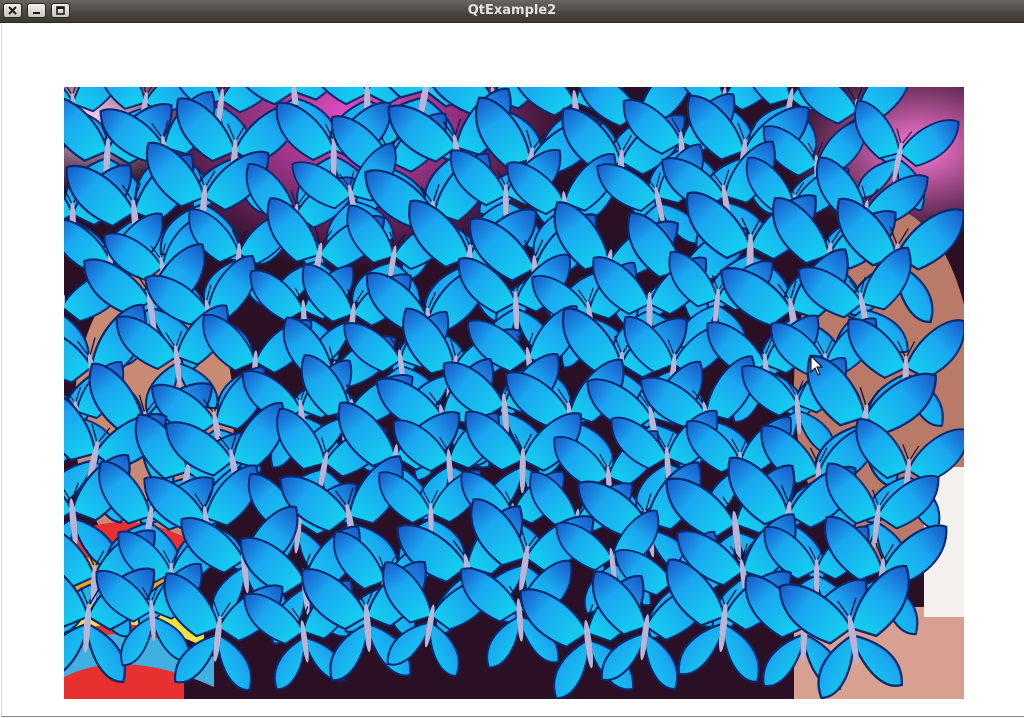 The width and height of the screenshot is (1024, 718). Describe the element at coordinates (817, 365) in the screenshot. I see `mouse-cursor-icon` at that location.